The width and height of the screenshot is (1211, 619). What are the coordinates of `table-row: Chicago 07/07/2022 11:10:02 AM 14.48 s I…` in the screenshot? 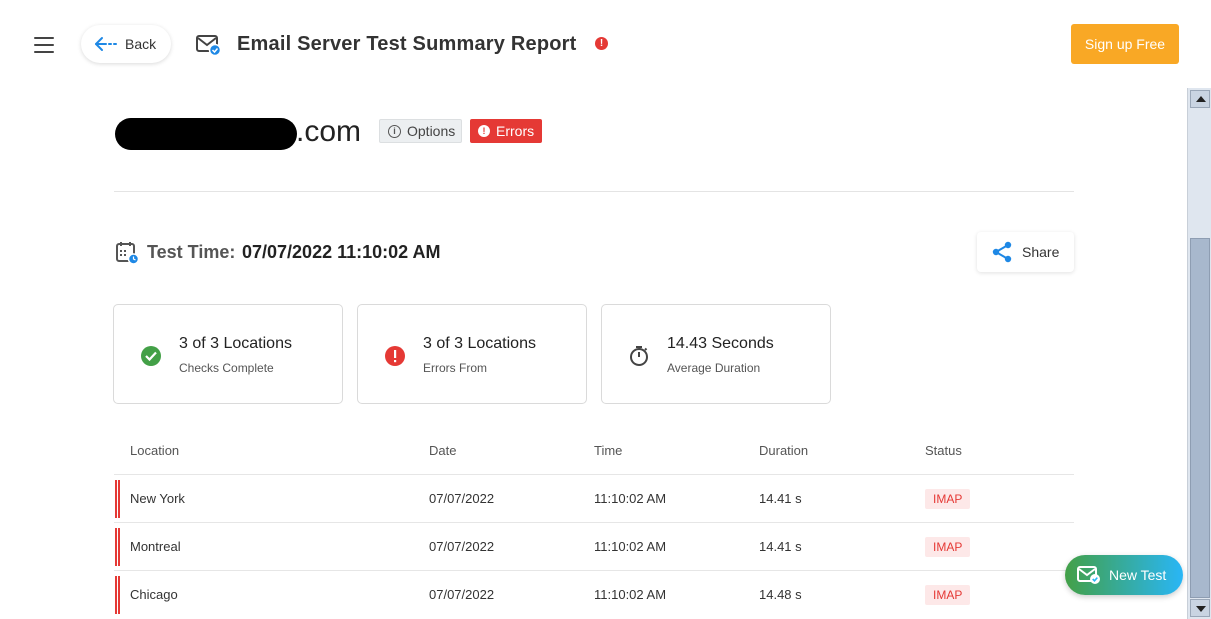 It's located at (594, 594).